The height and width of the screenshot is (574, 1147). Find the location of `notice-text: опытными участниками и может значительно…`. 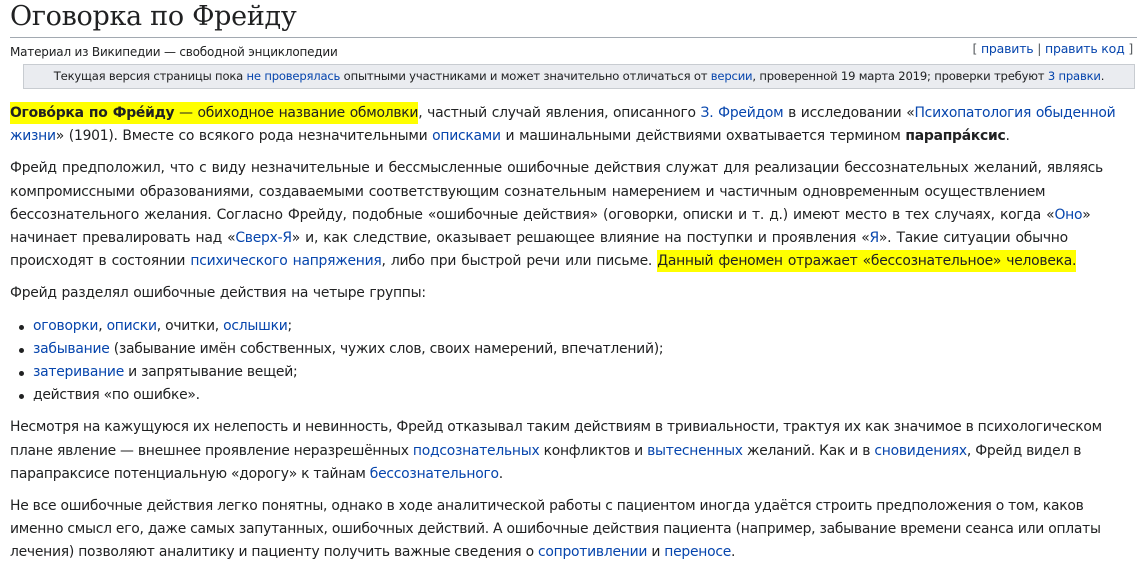

notice-text: опытными участниками и может значительно… is located at coordinates (525, 76).